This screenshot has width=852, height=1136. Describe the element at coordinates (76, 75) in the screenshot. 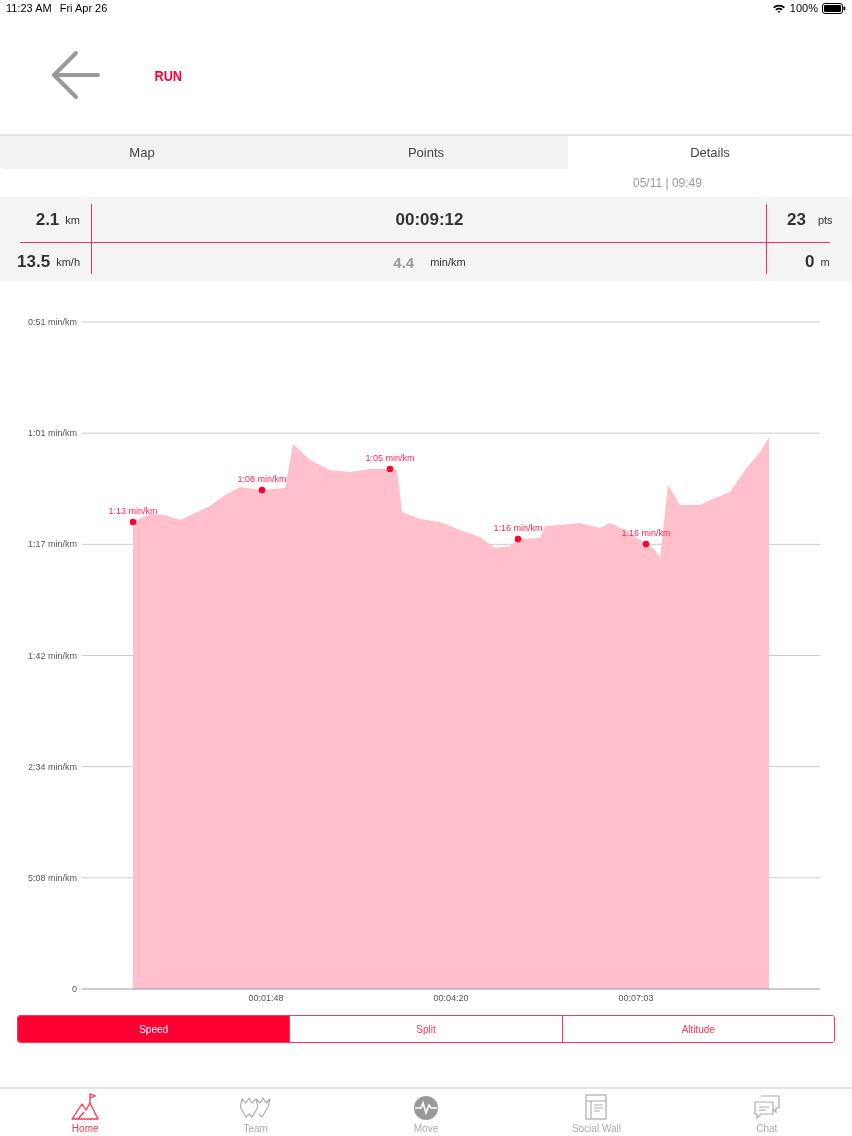

I see `back-arrow-icon` at that location.